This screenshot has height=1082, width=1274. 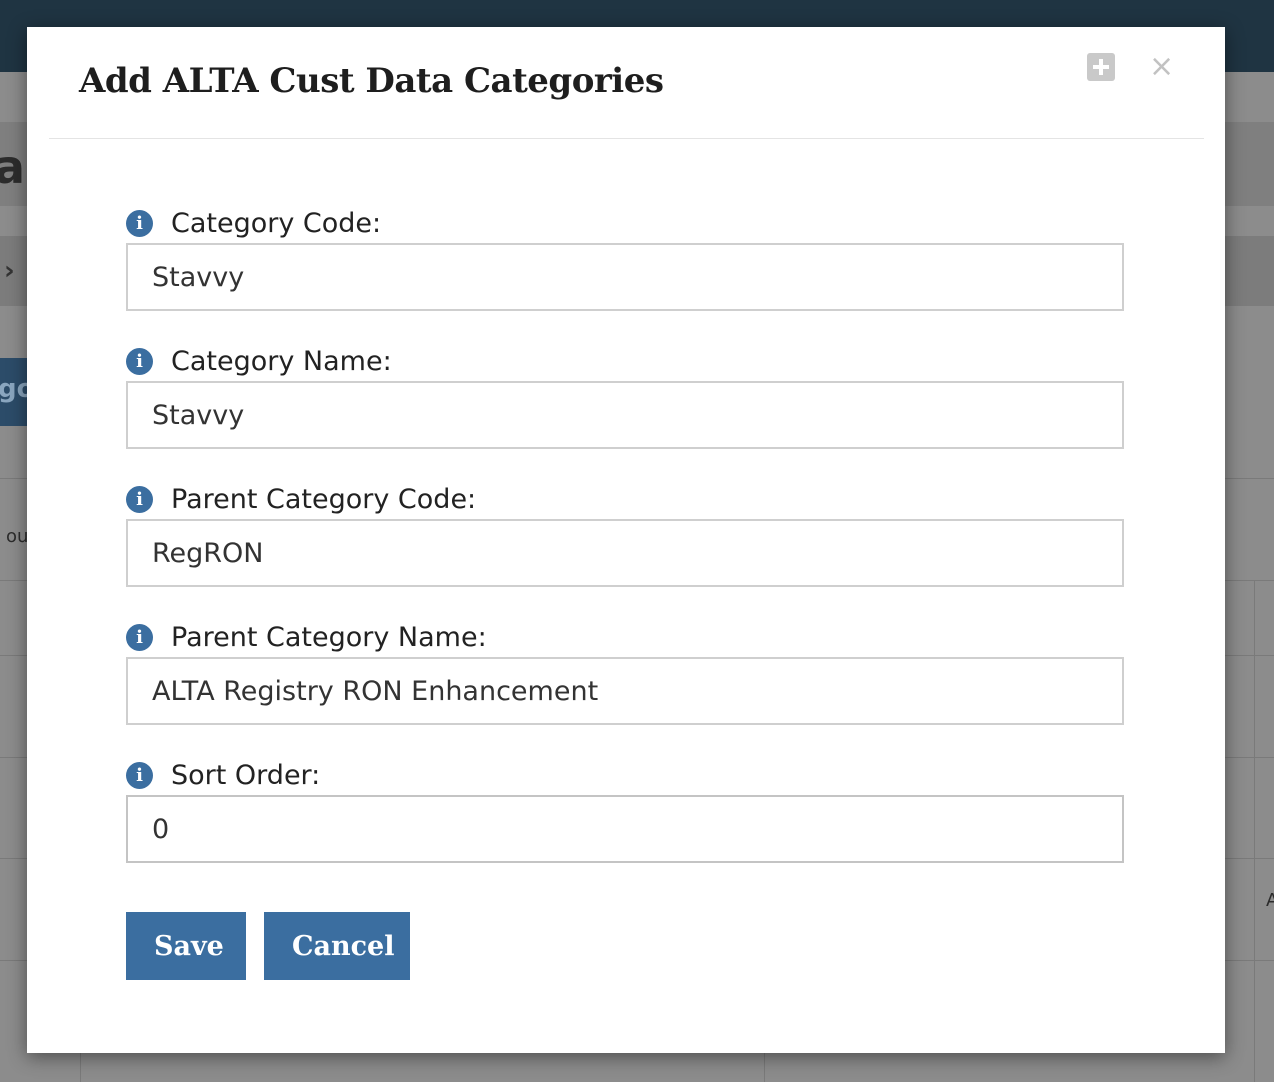 I want to click on field-label-row: i Parent Category Name:, so click(x=625, y=637).